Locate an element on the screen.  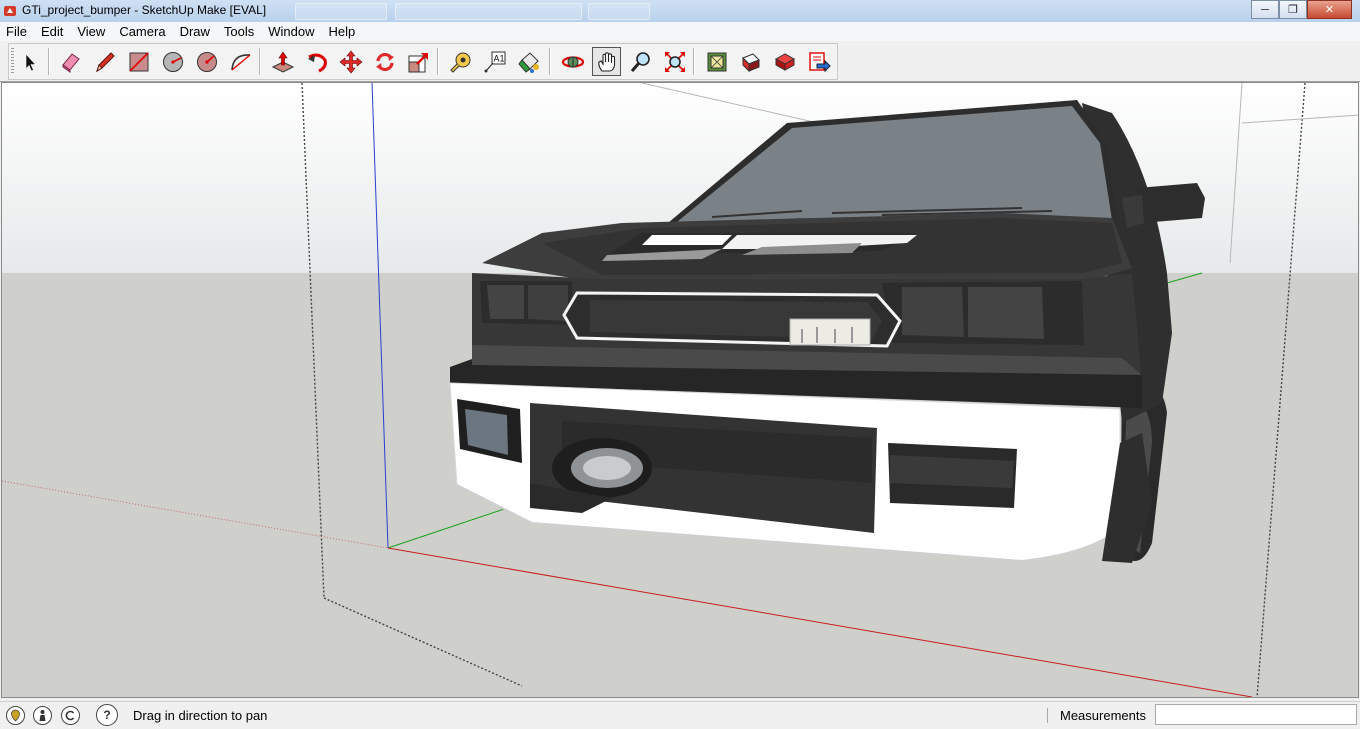
share-model-button is located at coordinates (750, 61).